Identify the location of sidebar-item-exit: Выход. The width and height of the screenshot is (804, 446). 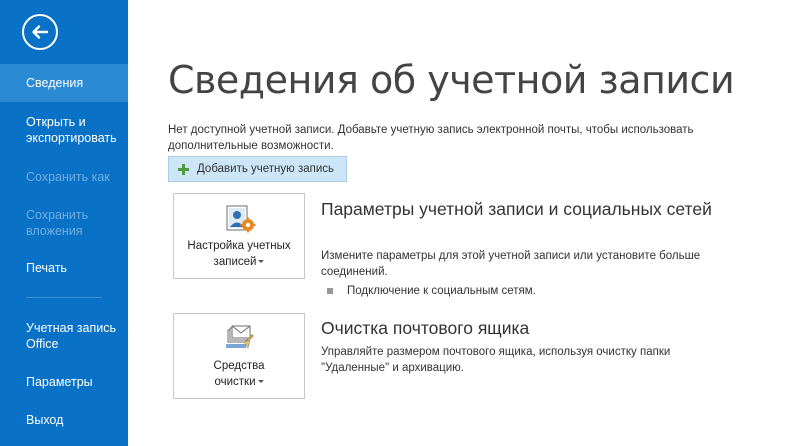
(64, 420).